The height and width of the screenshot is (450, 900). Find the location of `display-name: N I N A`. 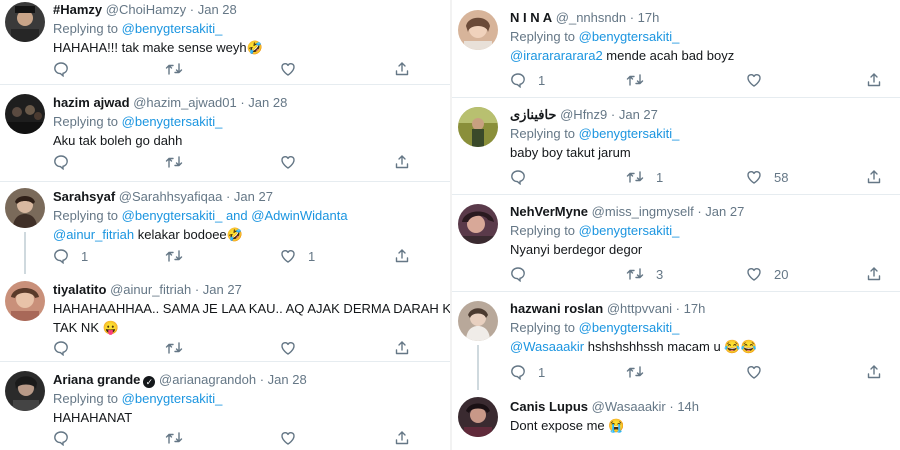

display-name: N I N A is located at coordinates (531, 17).